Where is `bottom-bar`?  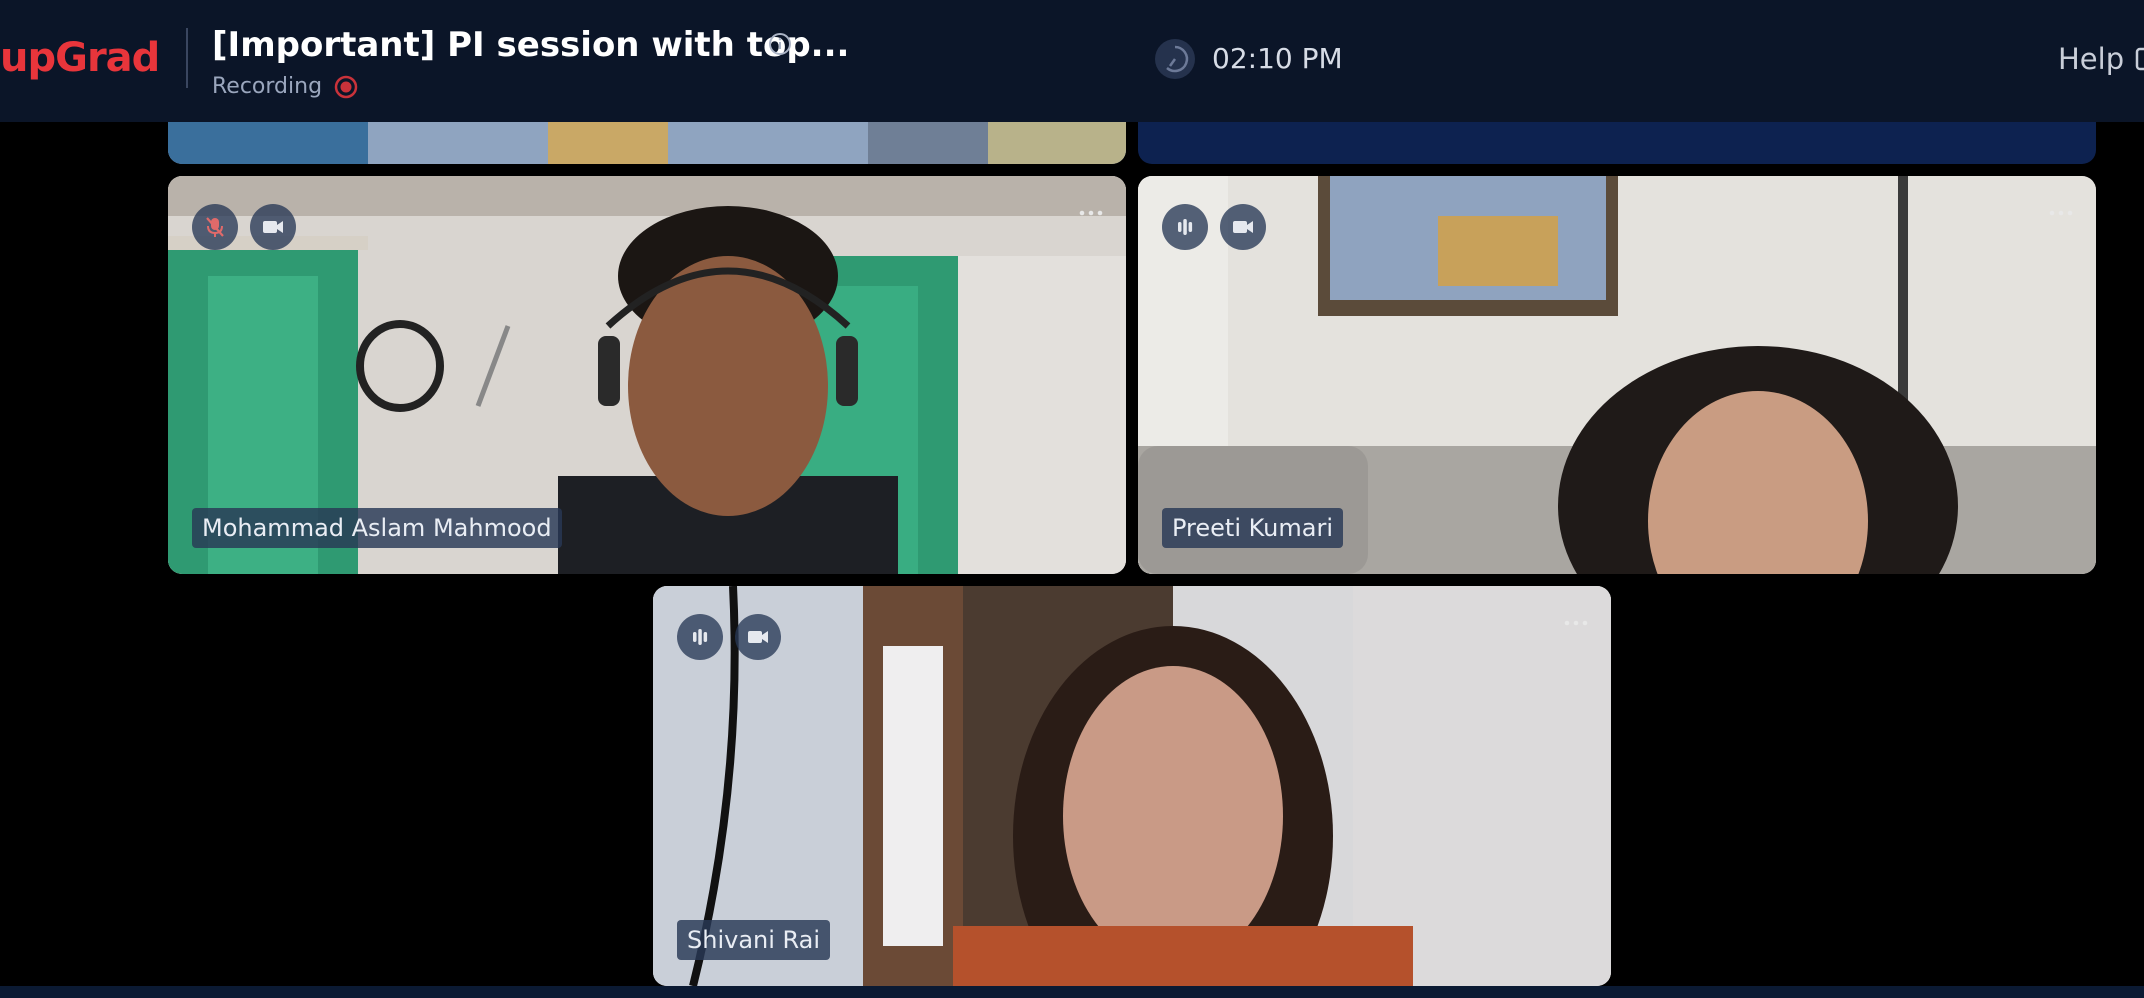 bottom-bar is located at coordinates (1072, 992).